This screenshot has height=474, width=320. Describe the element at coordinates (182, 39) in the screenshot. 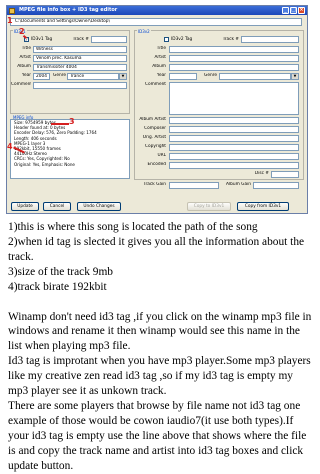

I see `id3v2-tag-label: ID3v2 Tag` at that location.